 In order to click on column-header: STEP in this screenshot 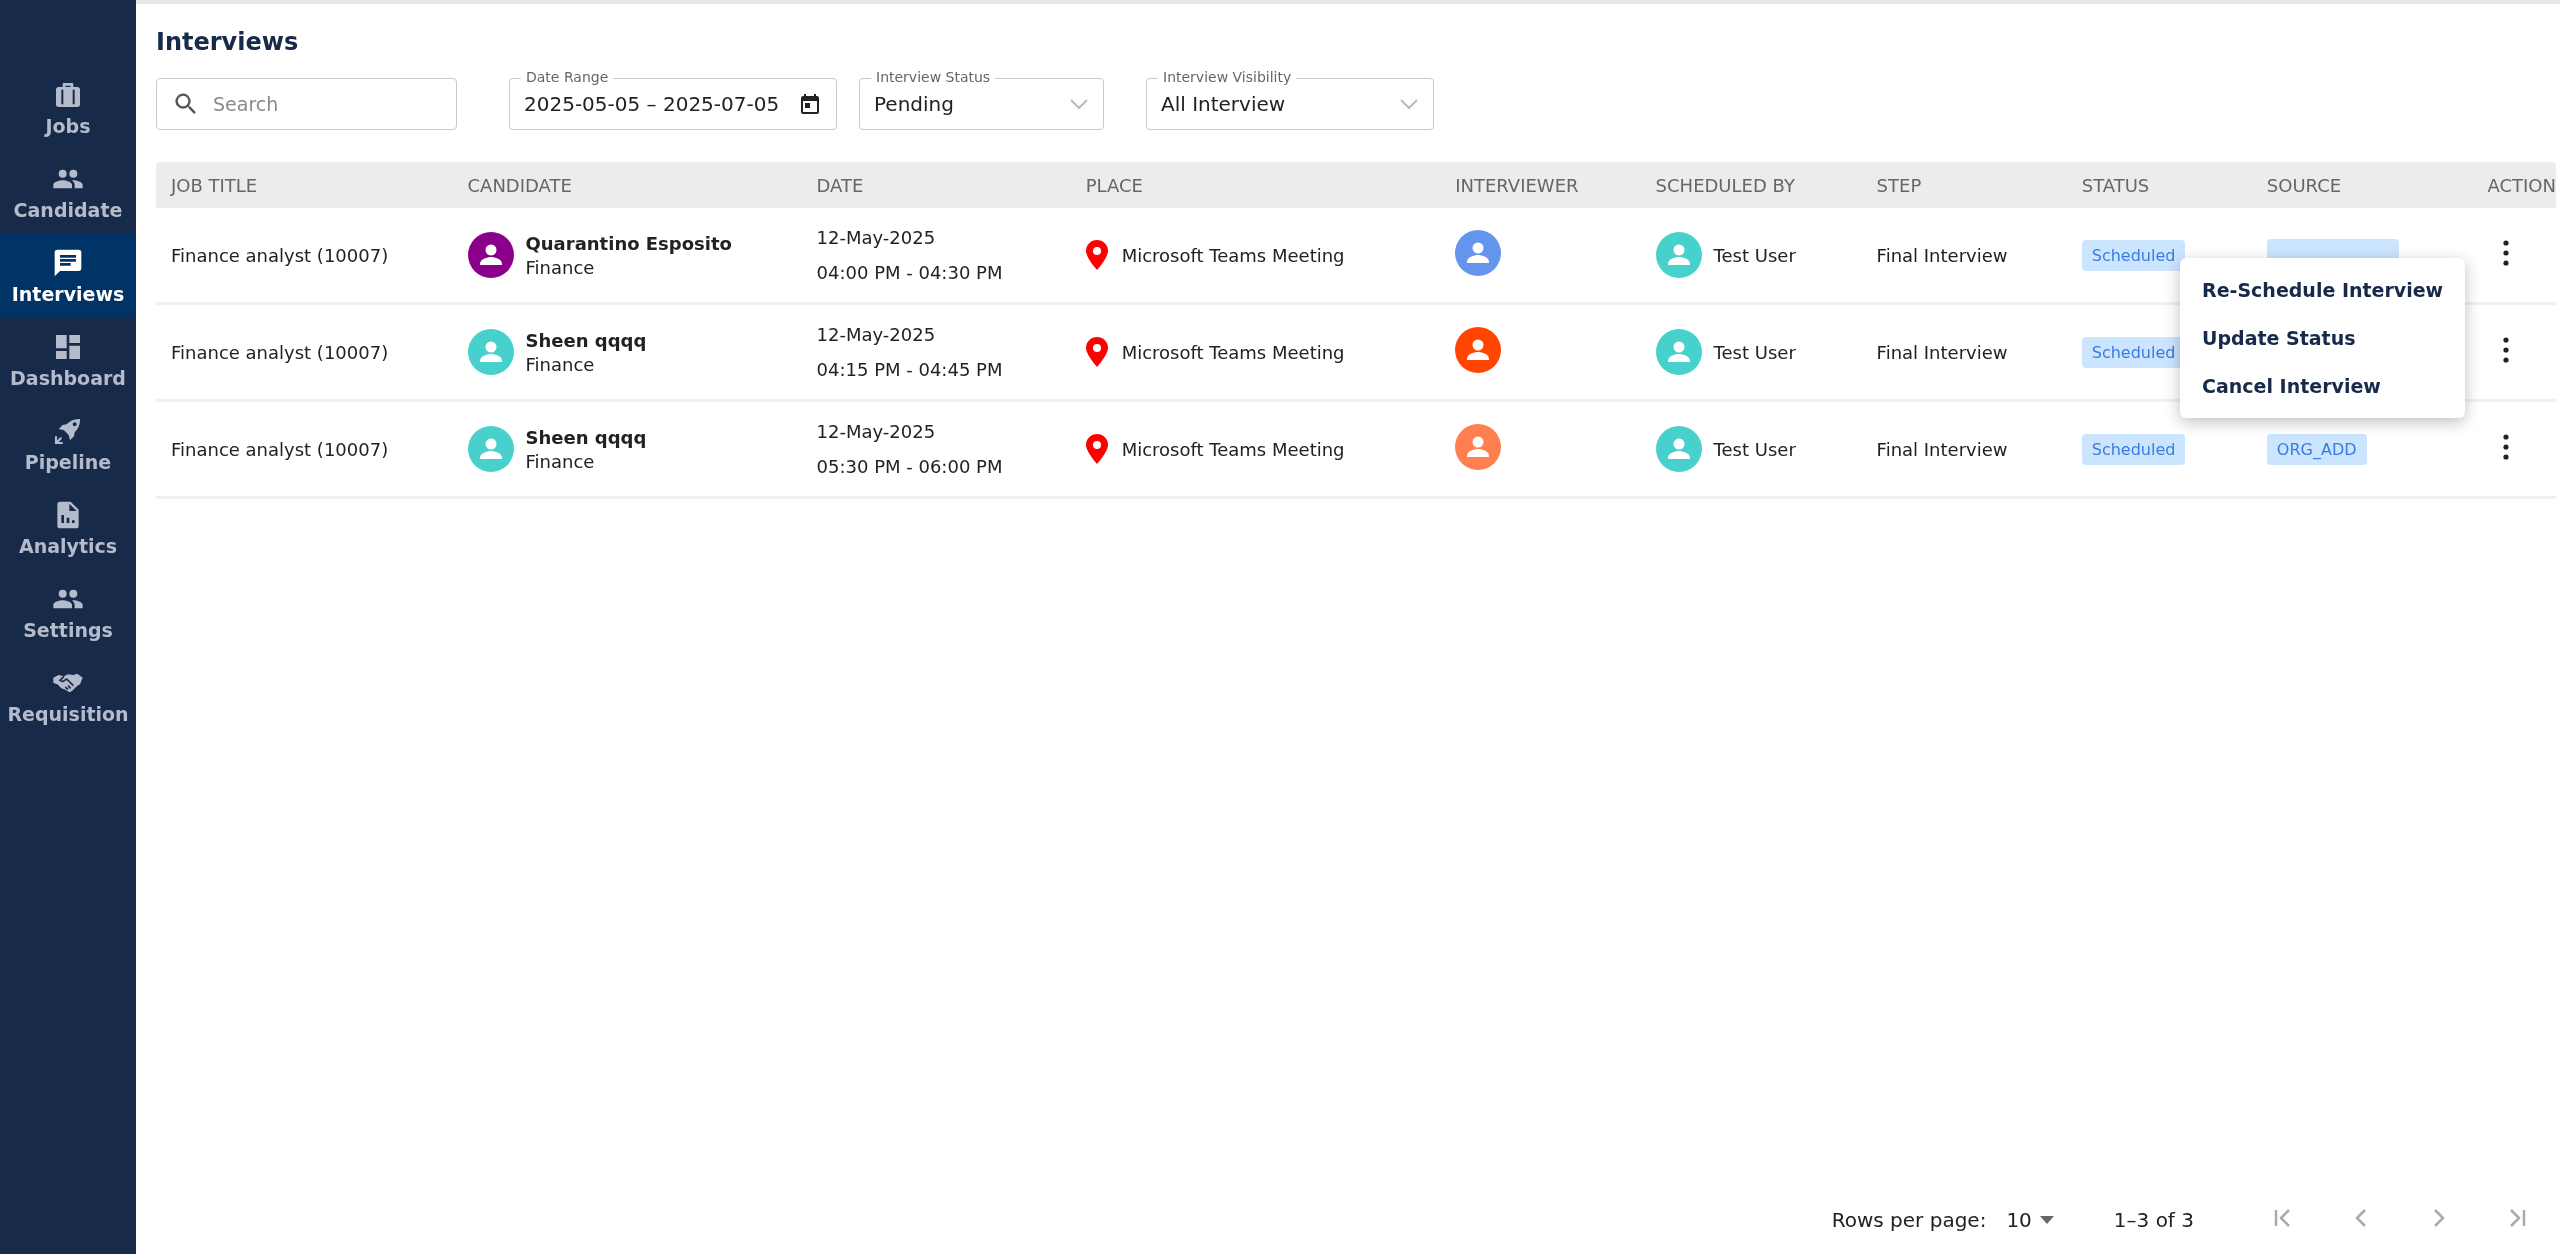, I will do `click(1964, 185)`.